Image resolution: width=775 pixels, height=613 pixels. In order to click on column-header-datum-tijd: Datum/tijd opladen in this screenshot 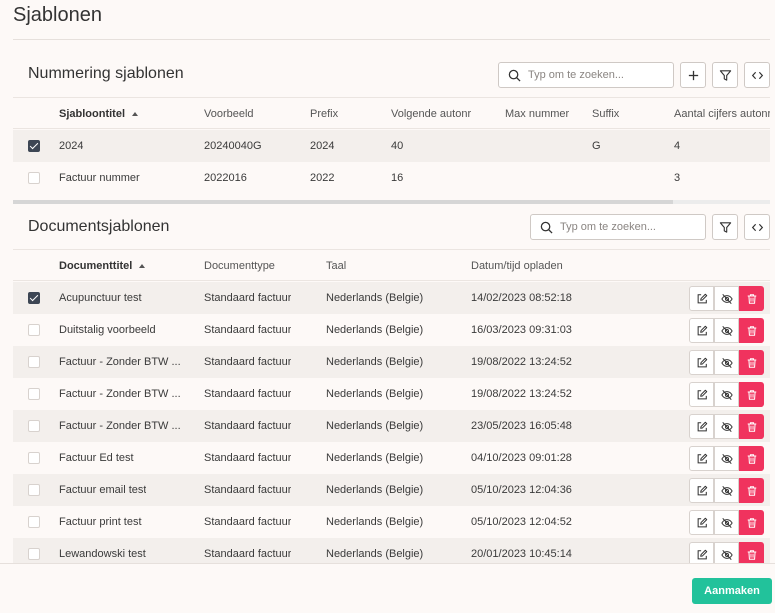, I will do `click(517, 266)`.